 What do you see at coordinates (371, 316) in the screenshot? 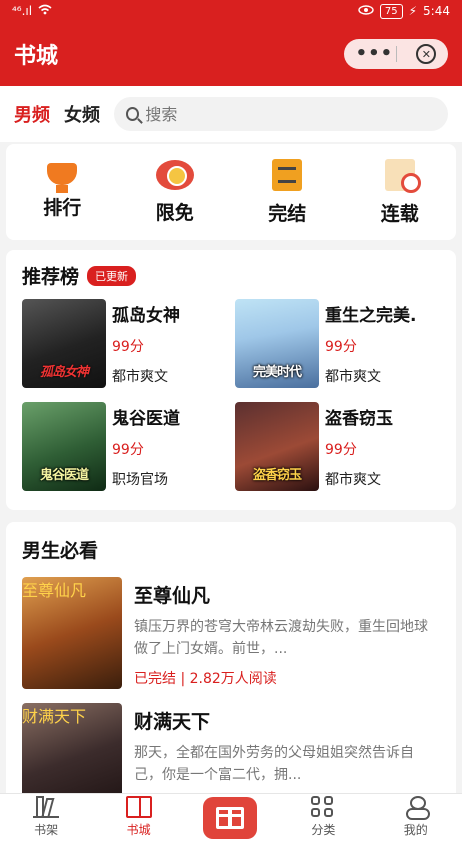
I see `book-title: 重生之完美.` at bounding box center [371, 316].